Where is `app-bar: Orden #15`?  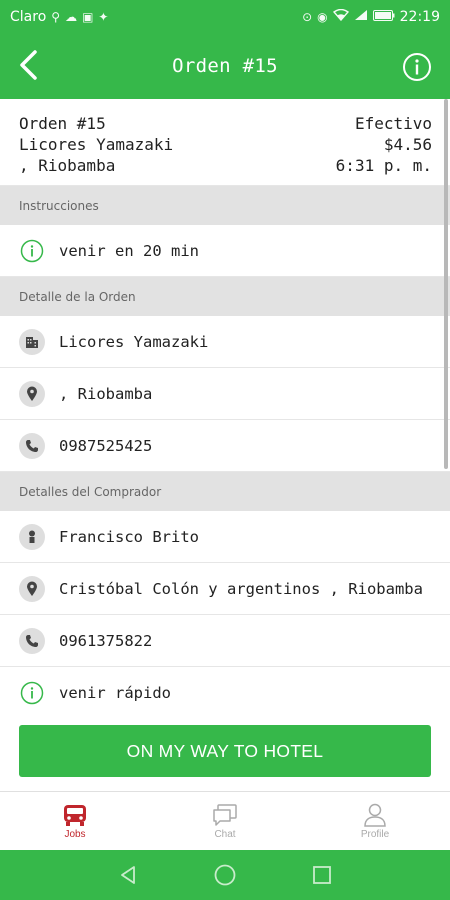 app-bar: Orden #15 is located at coordinates (225, 66).